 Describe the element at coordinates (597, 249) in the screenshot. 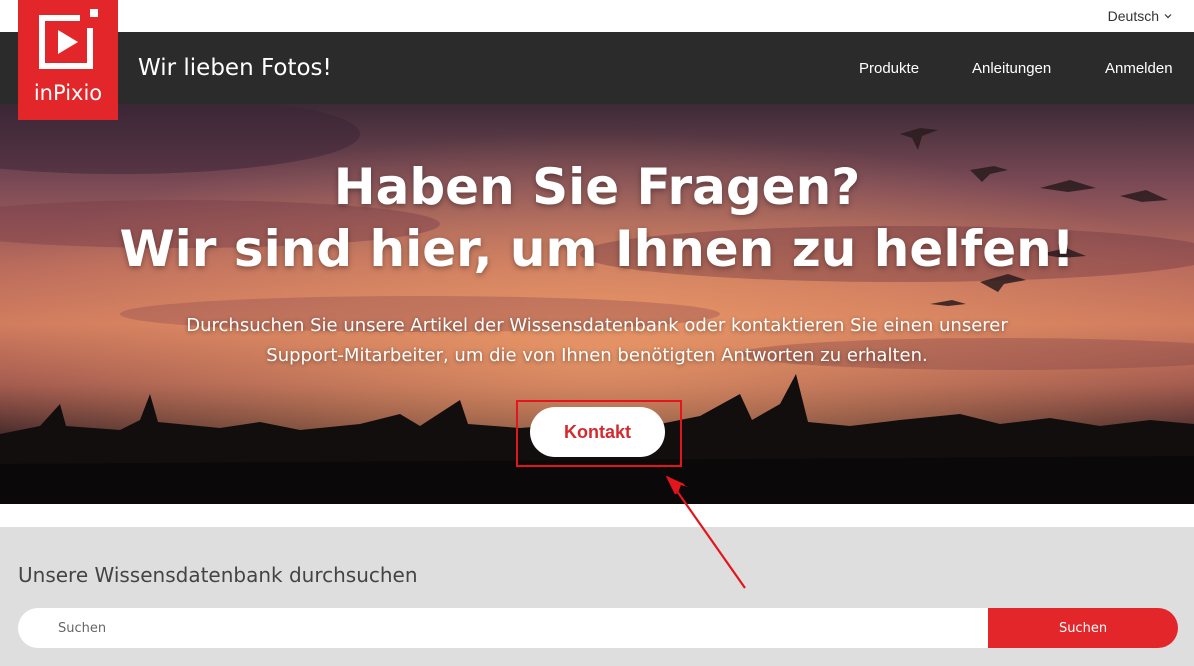

I see `hero-heading-line-2: Wir sind hier, um Ihnen zu helfen!` at that location.